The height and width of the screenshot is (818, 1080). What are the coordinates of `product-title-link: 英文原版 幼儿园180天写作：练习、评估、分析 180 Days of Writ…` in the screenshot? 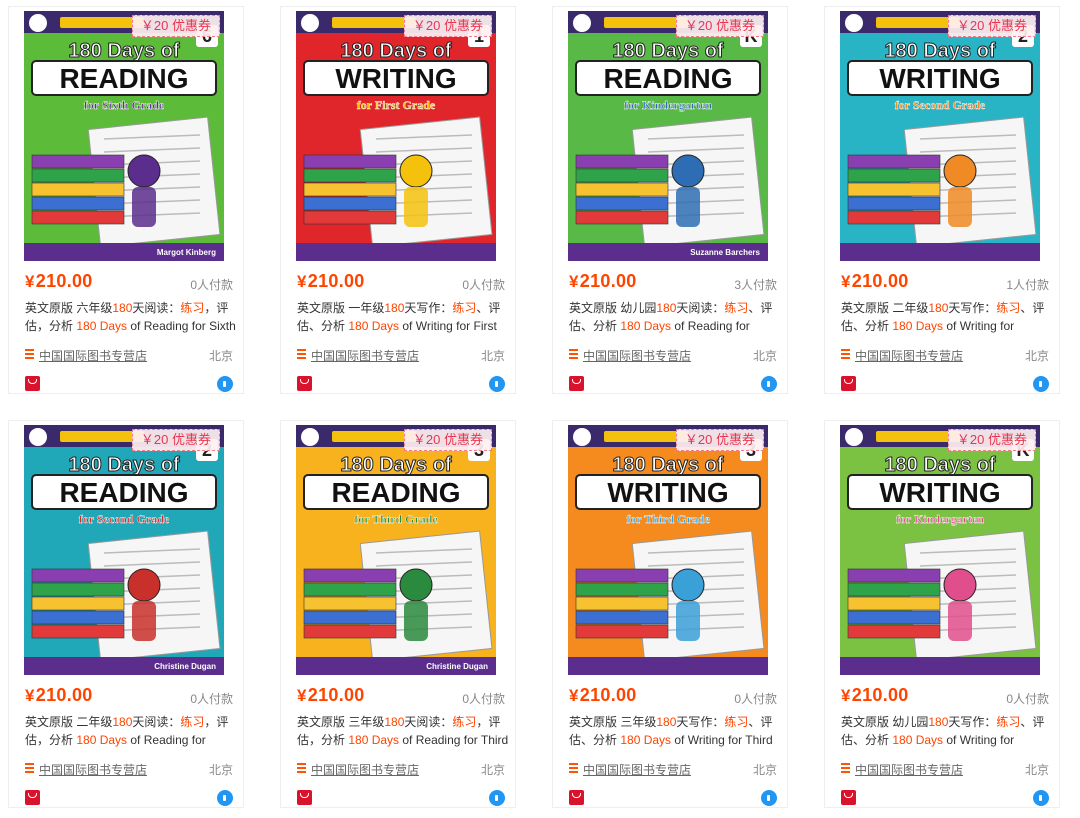 It's located at (947, 731).